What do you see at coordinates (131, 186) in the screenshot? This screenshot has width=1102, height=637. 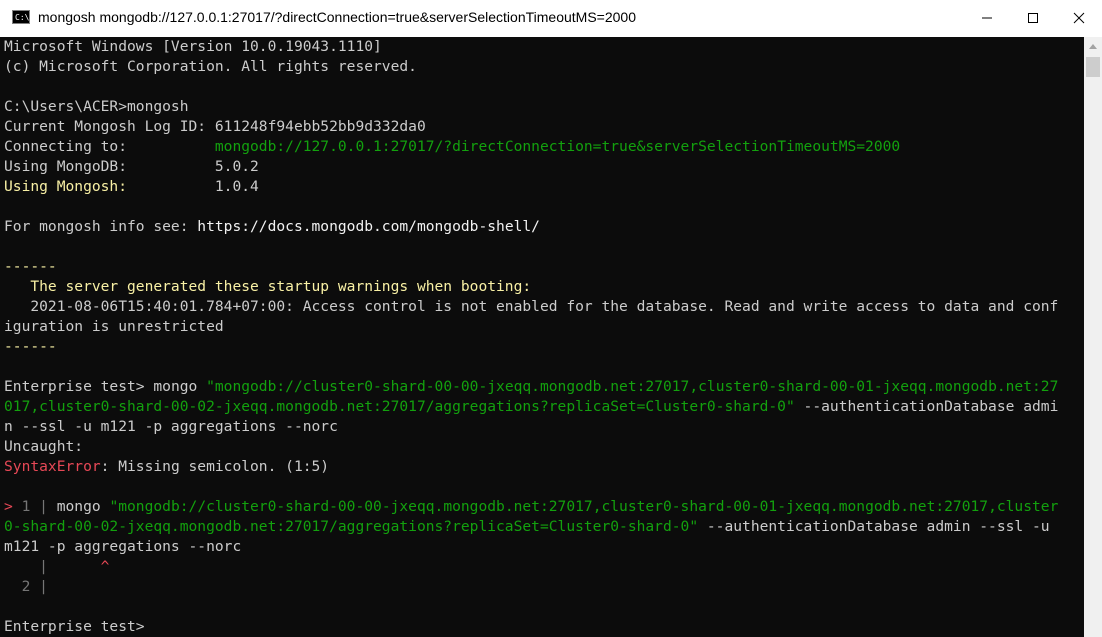 I see `terminal-line: Using Mongosh: 1.0.4` at bounding box center [131, 186].